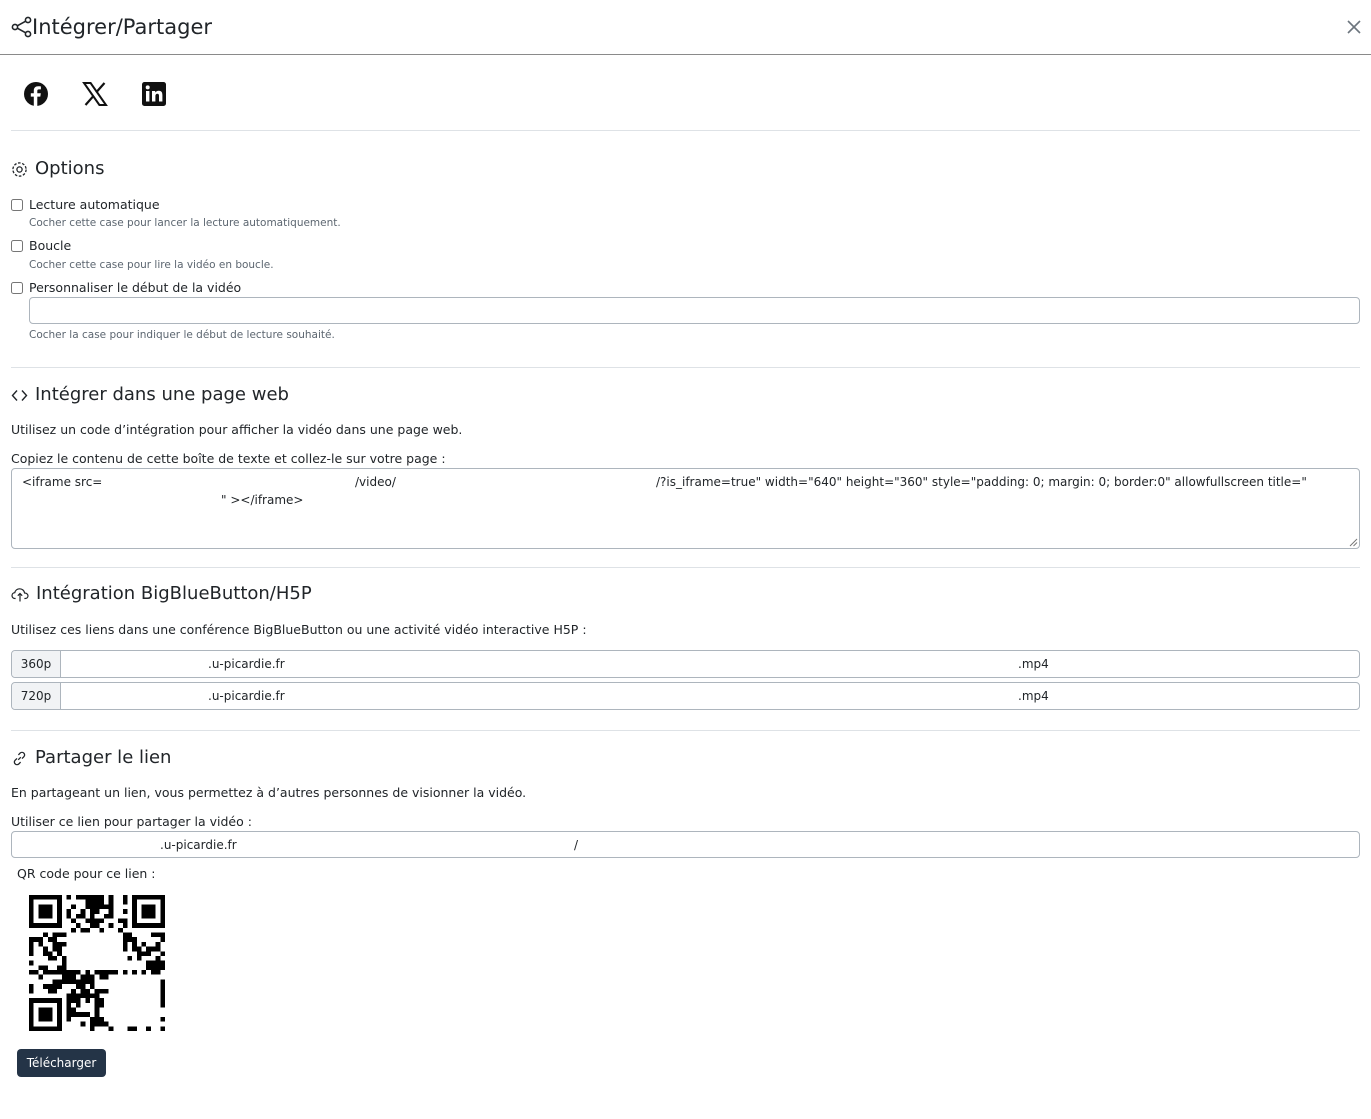 Image resolution: width=1371 pixels, height=1119 pixels. I want to click on autoplay-checkbox, so click(17, 205).